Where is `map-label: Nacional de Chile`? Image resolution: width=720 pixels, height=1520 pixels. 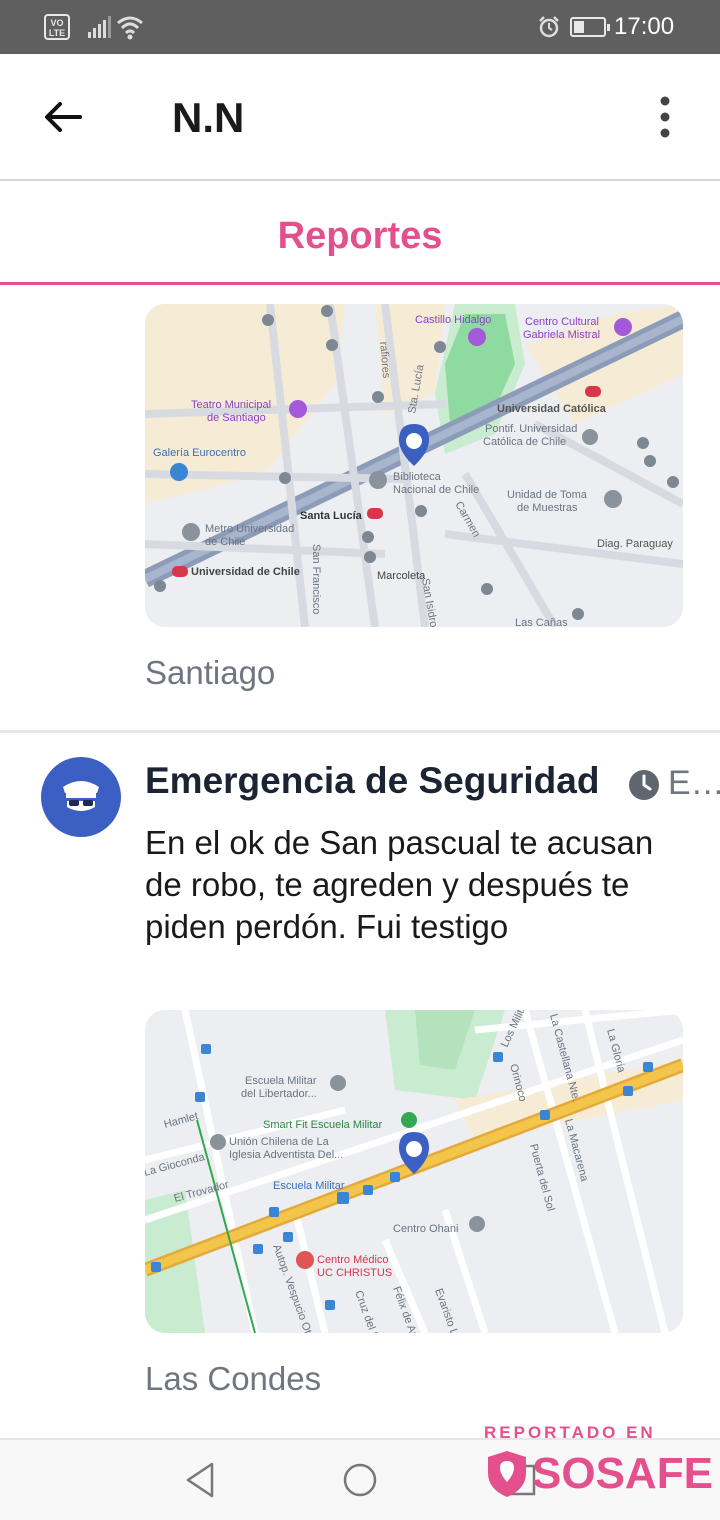
map-label: Nacional de Chile is located at coordinates (436, 490).